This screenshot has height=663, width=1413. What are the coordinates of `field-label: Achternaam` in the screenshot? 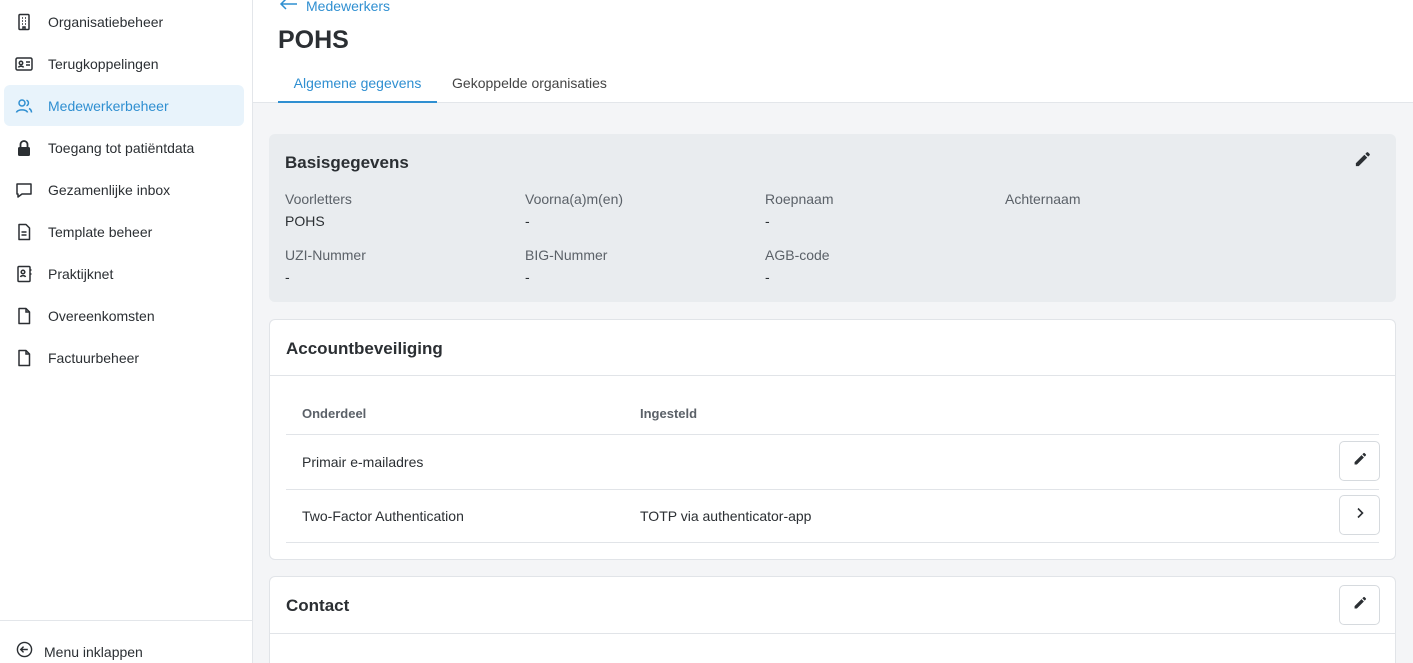 It's located at (1043, 199).